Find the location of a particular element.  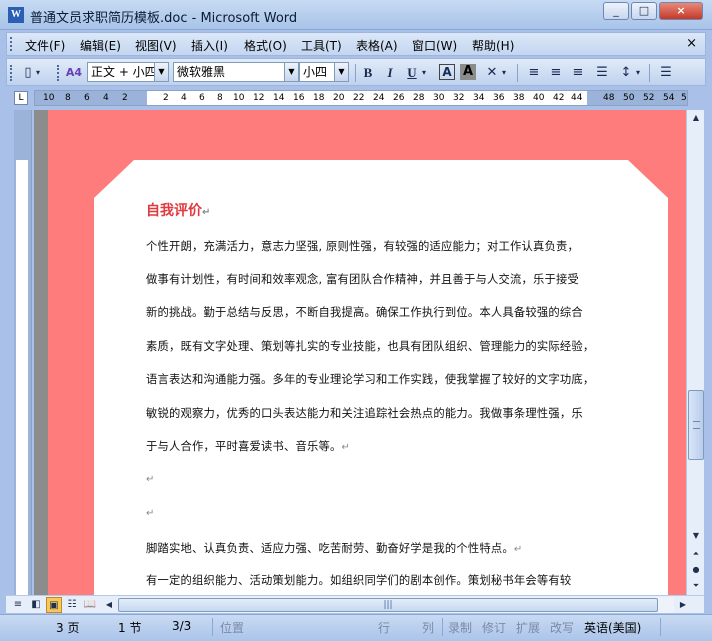

print-layout-view-icon: ▣ is located at coordinates (54, 605).